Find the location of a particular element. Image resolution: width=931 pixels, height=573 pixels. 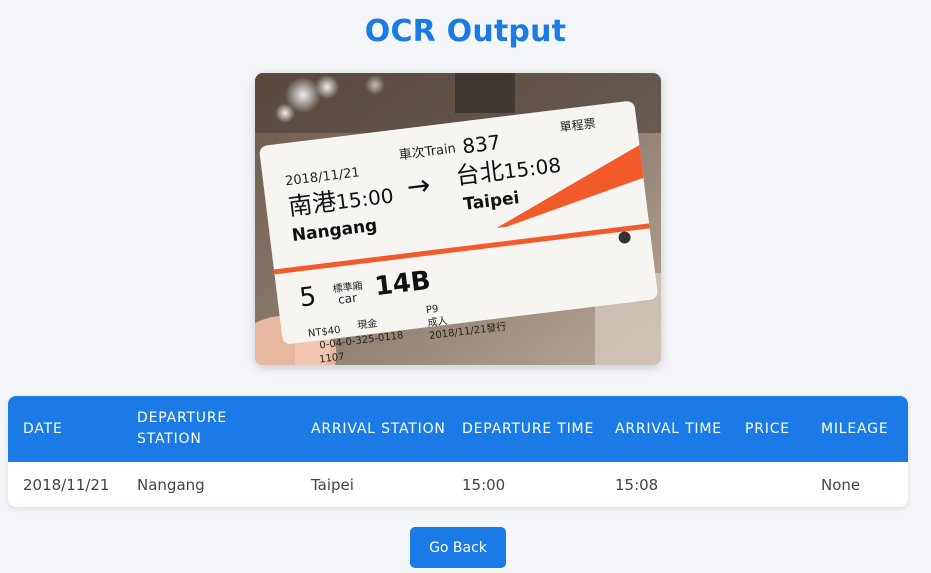

ticket-platform: P9 is located at coordinates (432, 310).